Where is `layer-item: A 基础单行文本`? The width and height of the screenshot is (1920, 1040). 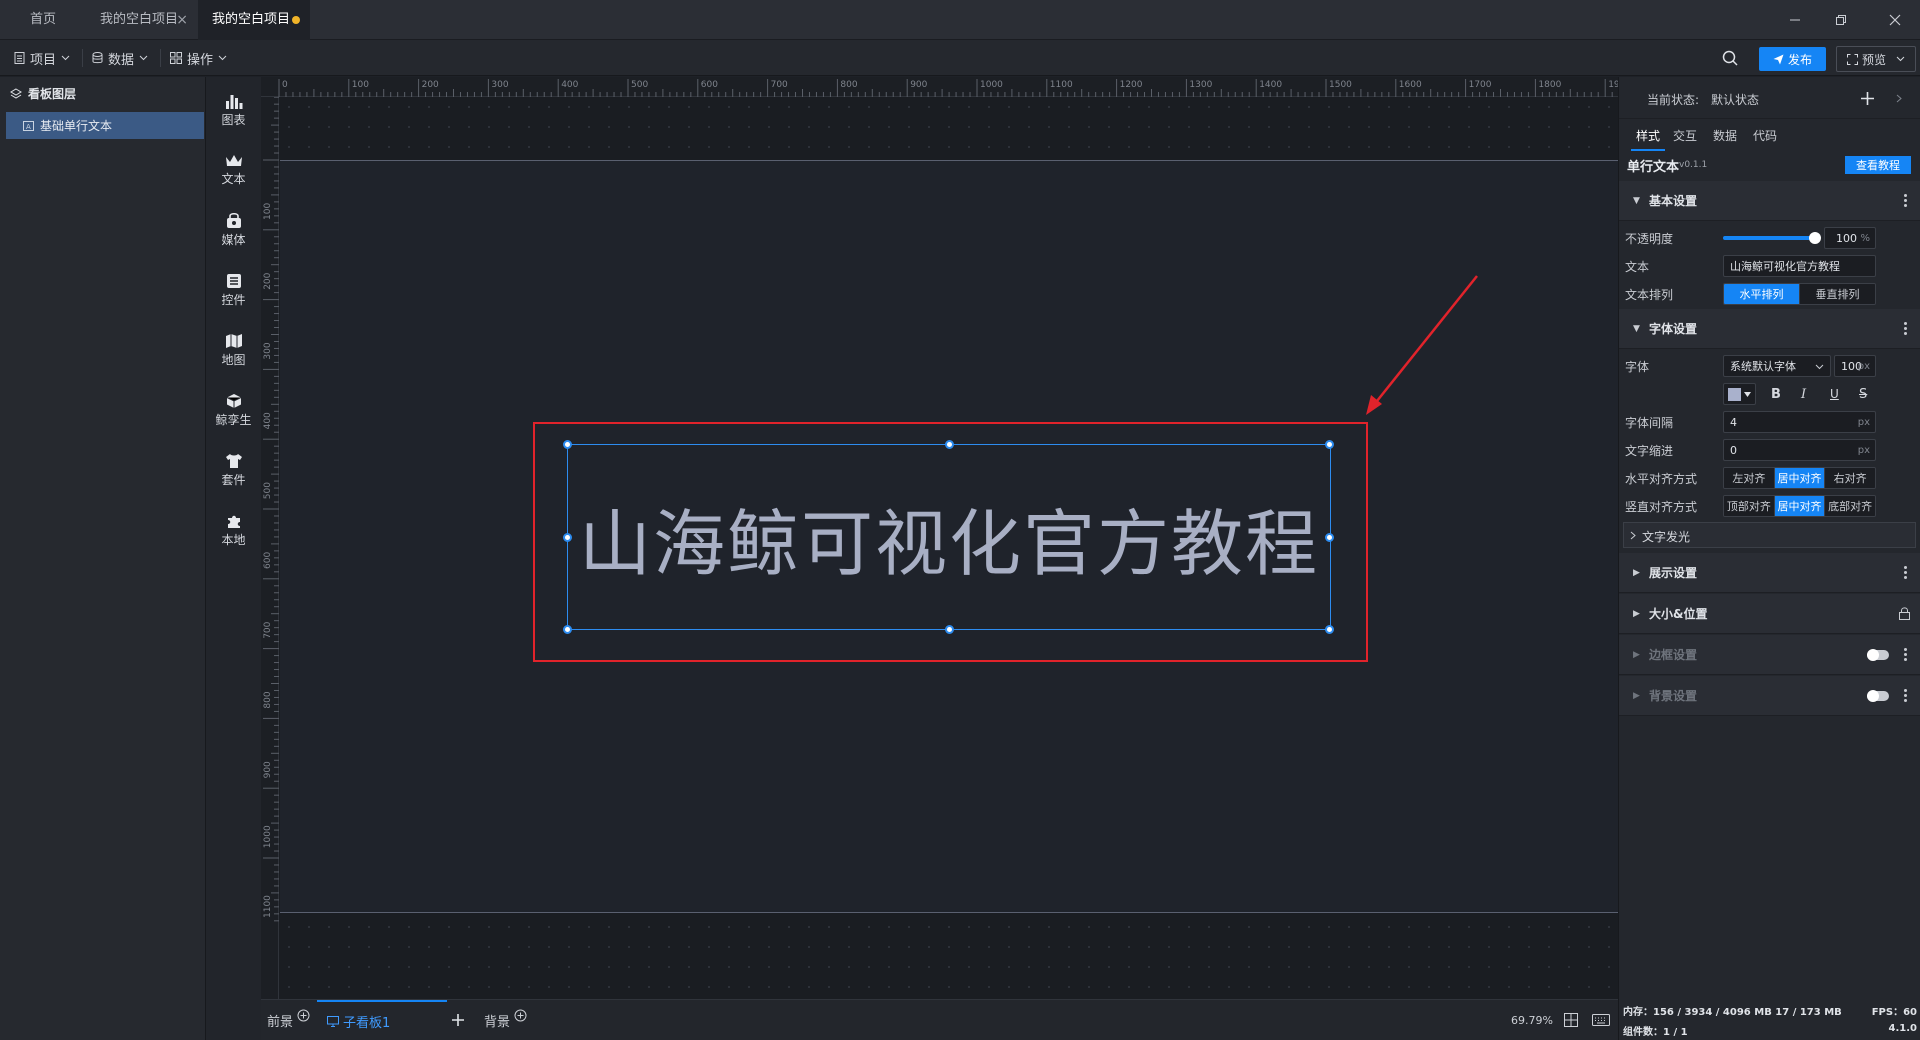 layer-item: A 基础单行文本 is located at coordinates (105, 125).